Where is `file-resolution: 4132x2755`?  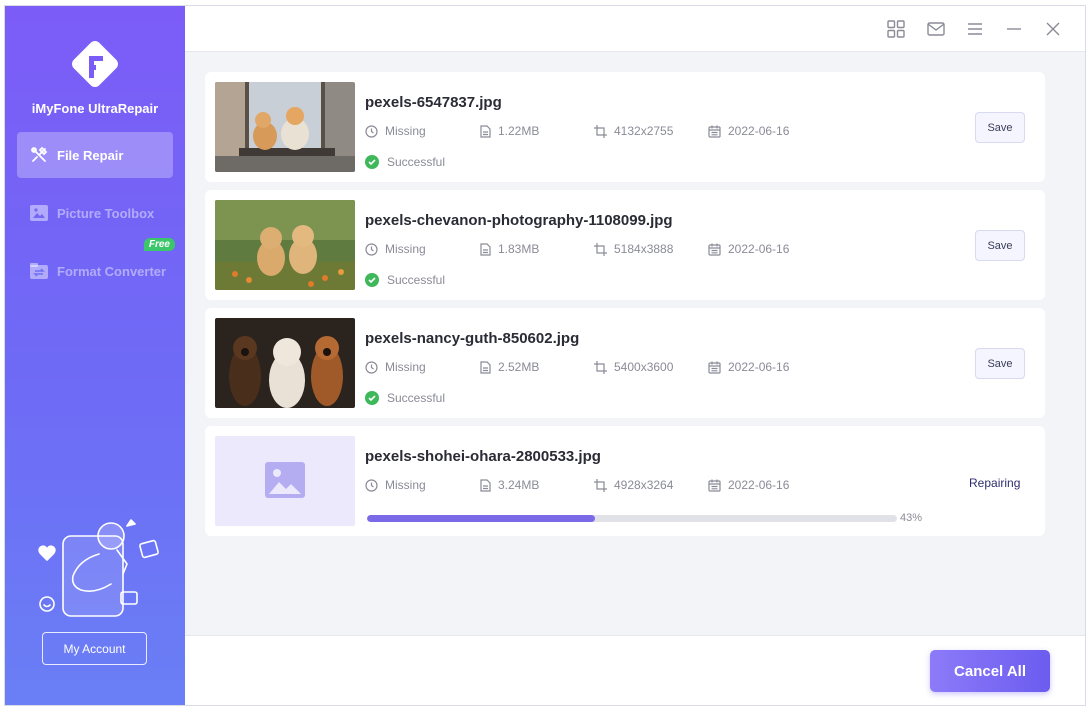
file-resolution: 4132x2755 is located at coordinates (633, 131).